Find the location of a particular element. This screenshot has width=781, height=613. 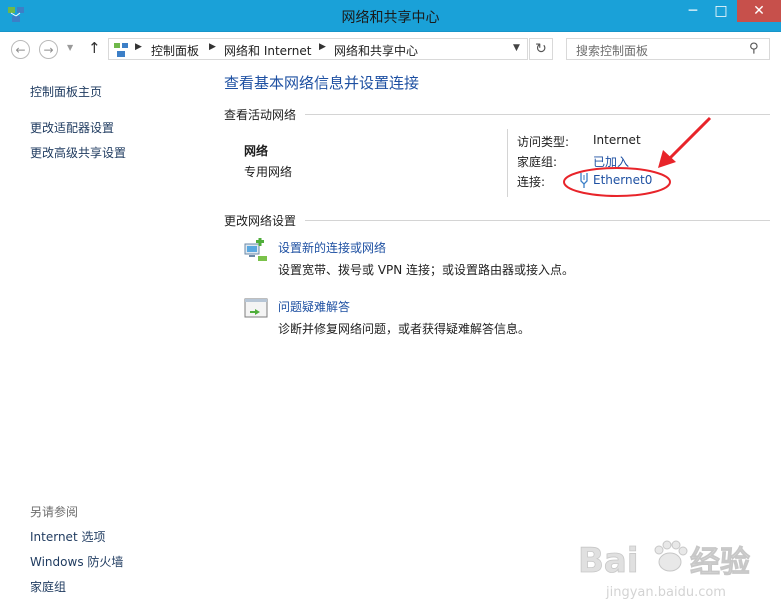

baidu-watermark-logo: Bai 经验 jingyan.baidu.com is located at coordinates (664, 570).